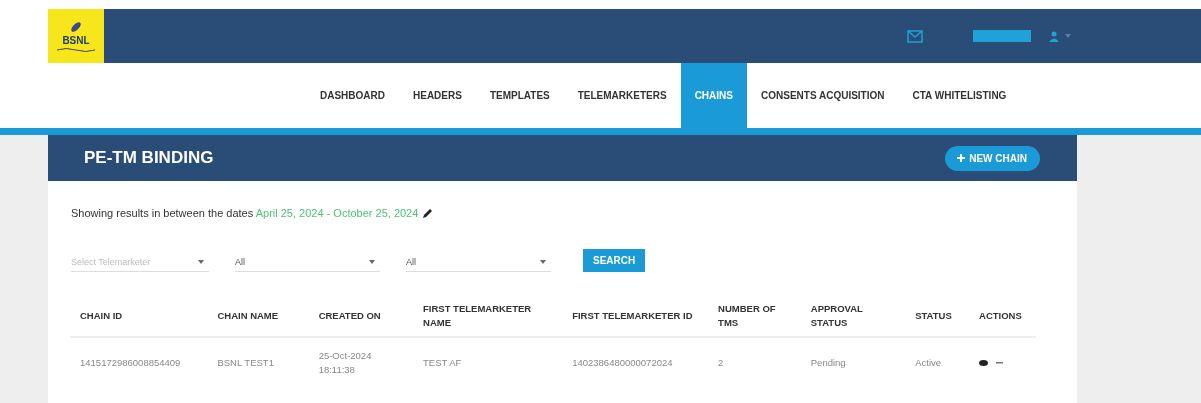 The width and height of the screenshot is (1201, 403). What do you see at coordinates (1054, 36) in the screenshot?
I see `user-icon` at bounding box center [1054, 36].